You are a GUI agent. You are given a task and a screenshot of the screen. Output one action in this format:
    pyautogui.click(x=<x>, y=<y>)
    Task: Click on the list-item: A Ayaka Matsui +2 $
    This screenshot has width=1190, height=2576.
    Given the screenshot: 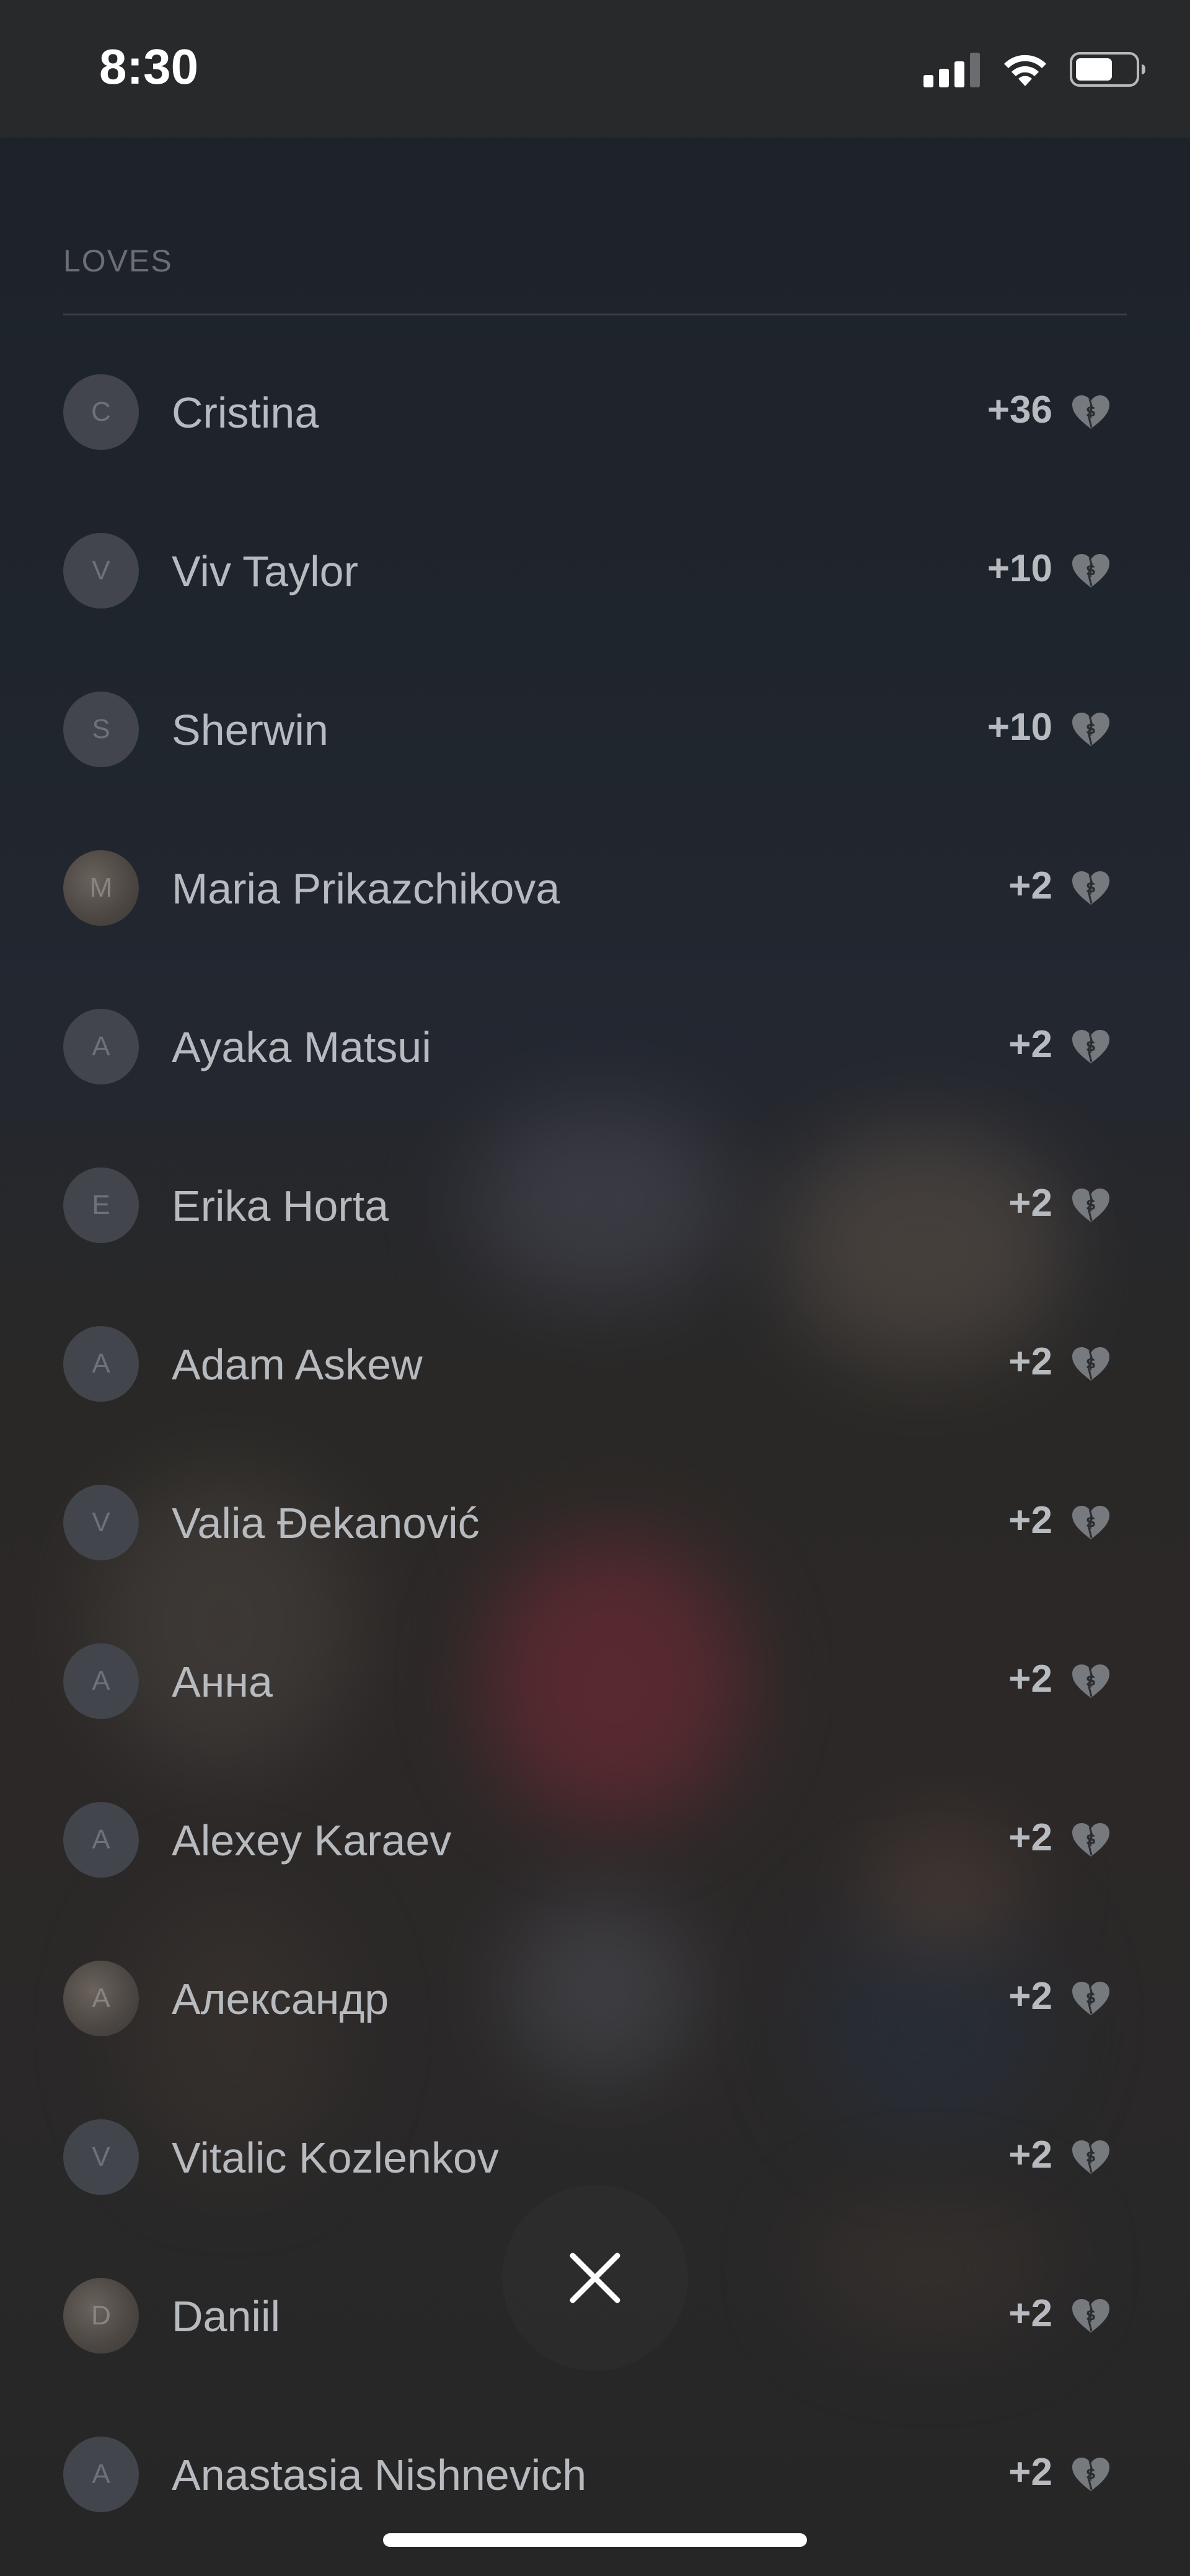 What is the action you would take?
    pyautogui.click(x=595, y=1044)
    